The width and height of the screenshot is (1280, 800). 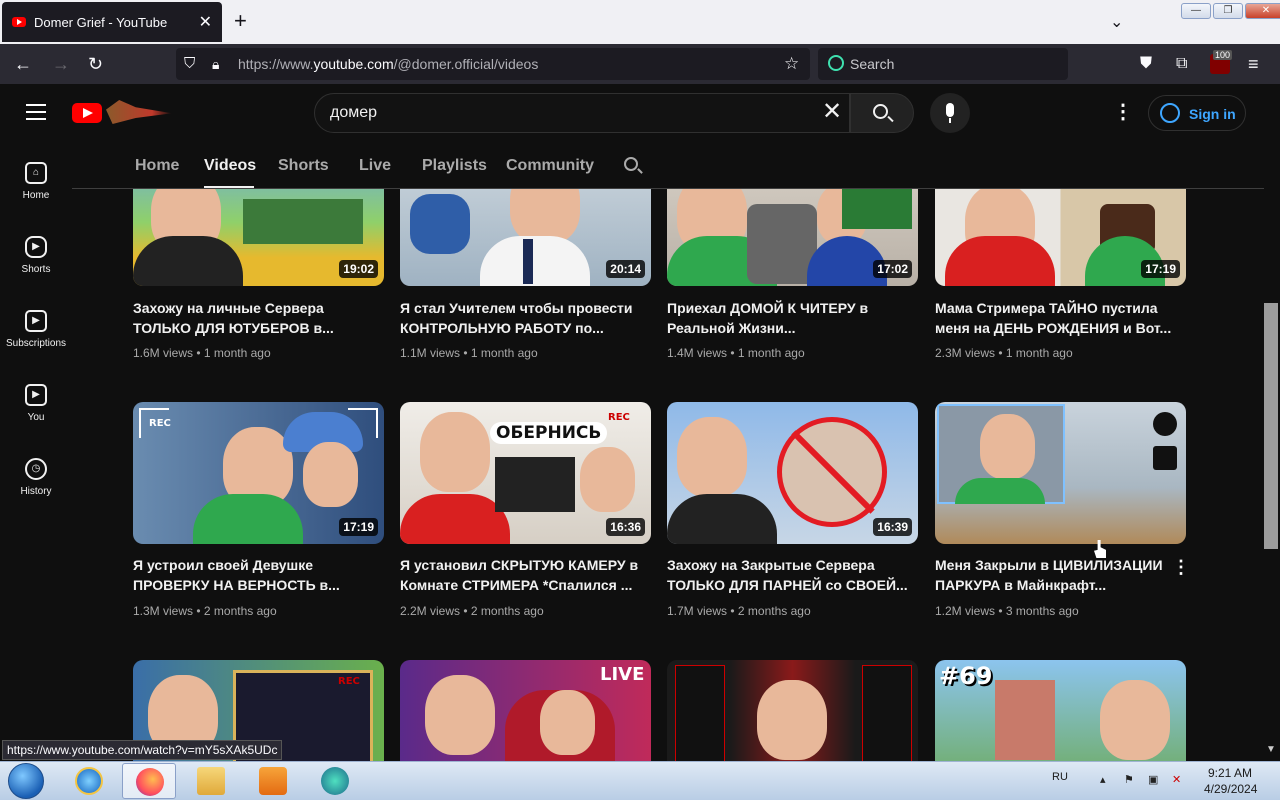 I want to click on tab-videos: Videos, so click(x=230, y=166).